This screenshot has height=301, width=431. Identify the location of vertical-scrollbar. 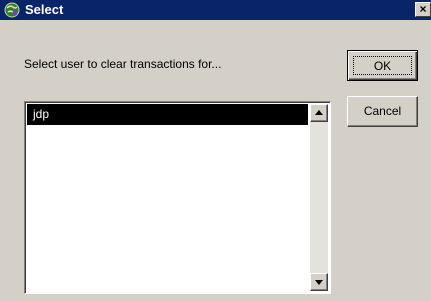
(319, 197).